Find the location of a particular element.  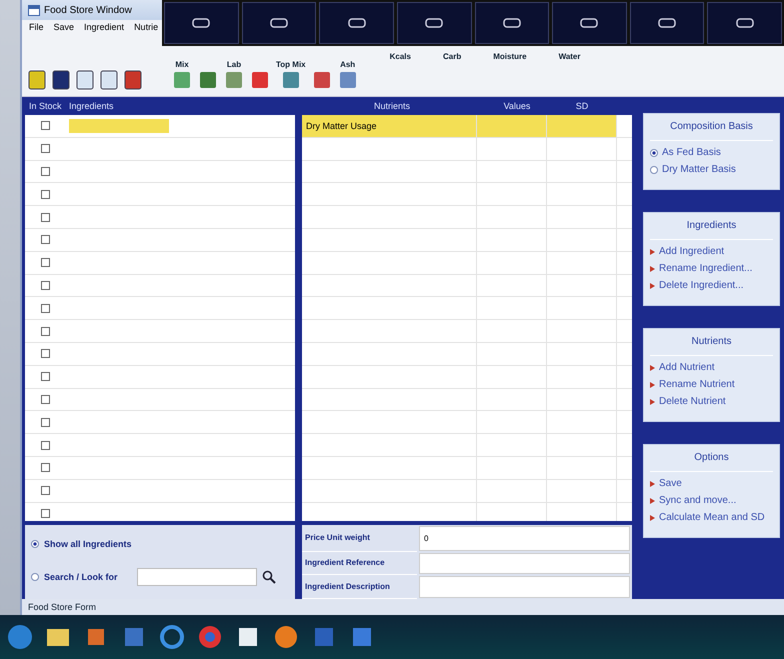

column-header: In Stock is located at coordinates (45, 106).